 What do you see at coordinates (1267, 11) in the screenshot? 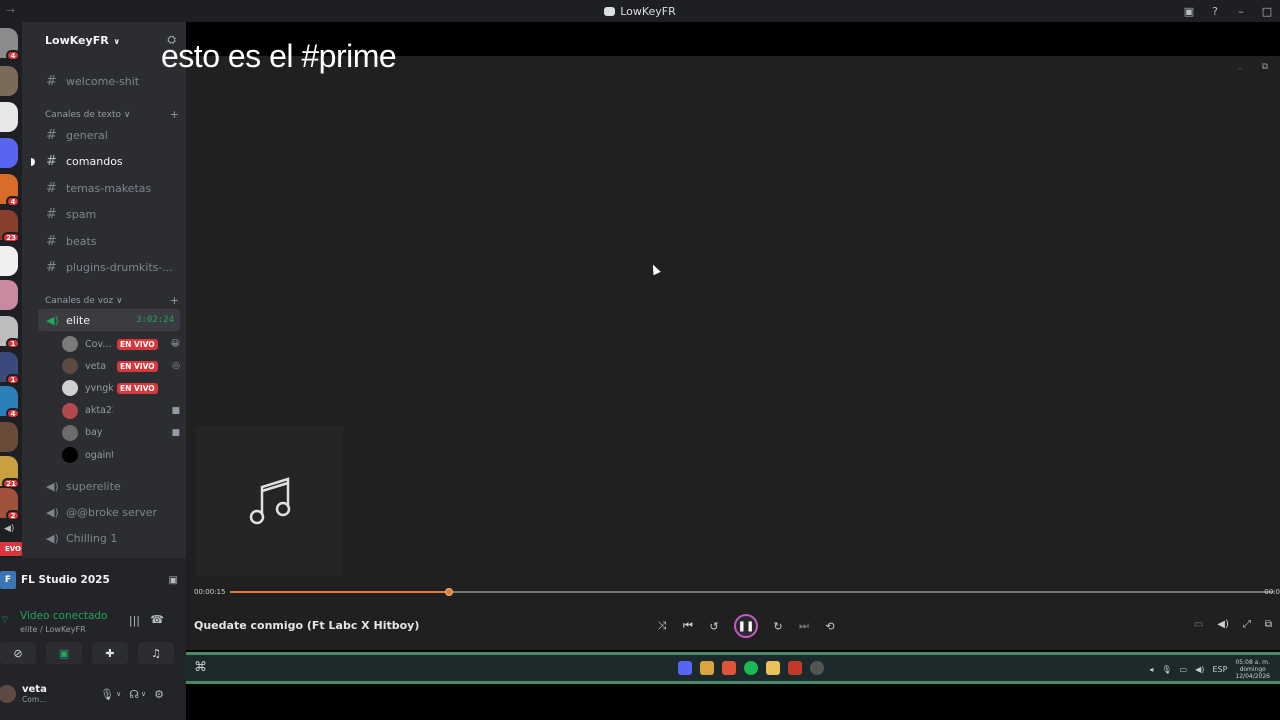
I see `maximize-button: □` at bounding box center [1267, 11].